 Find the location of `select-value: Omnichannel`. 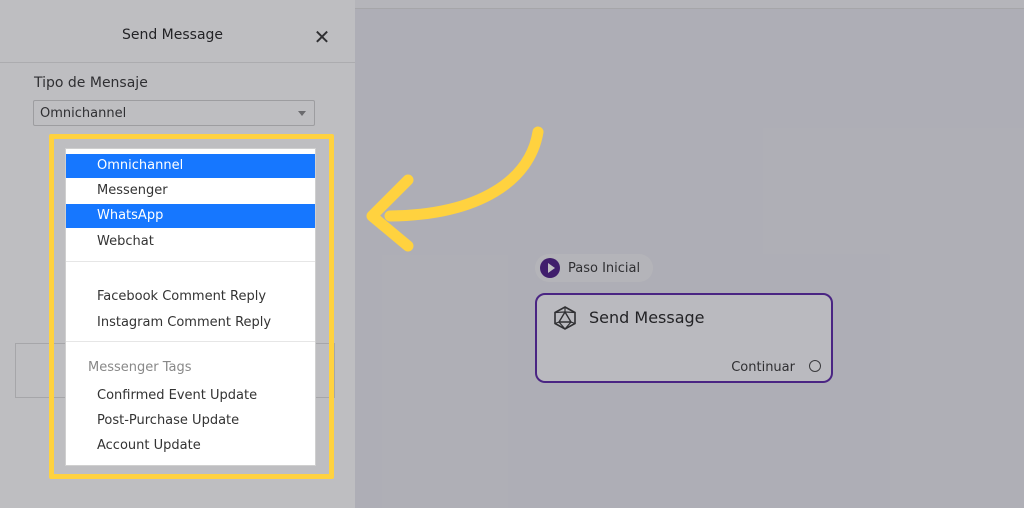

select-value: Omnichannel is located at coordinates (83, 113).